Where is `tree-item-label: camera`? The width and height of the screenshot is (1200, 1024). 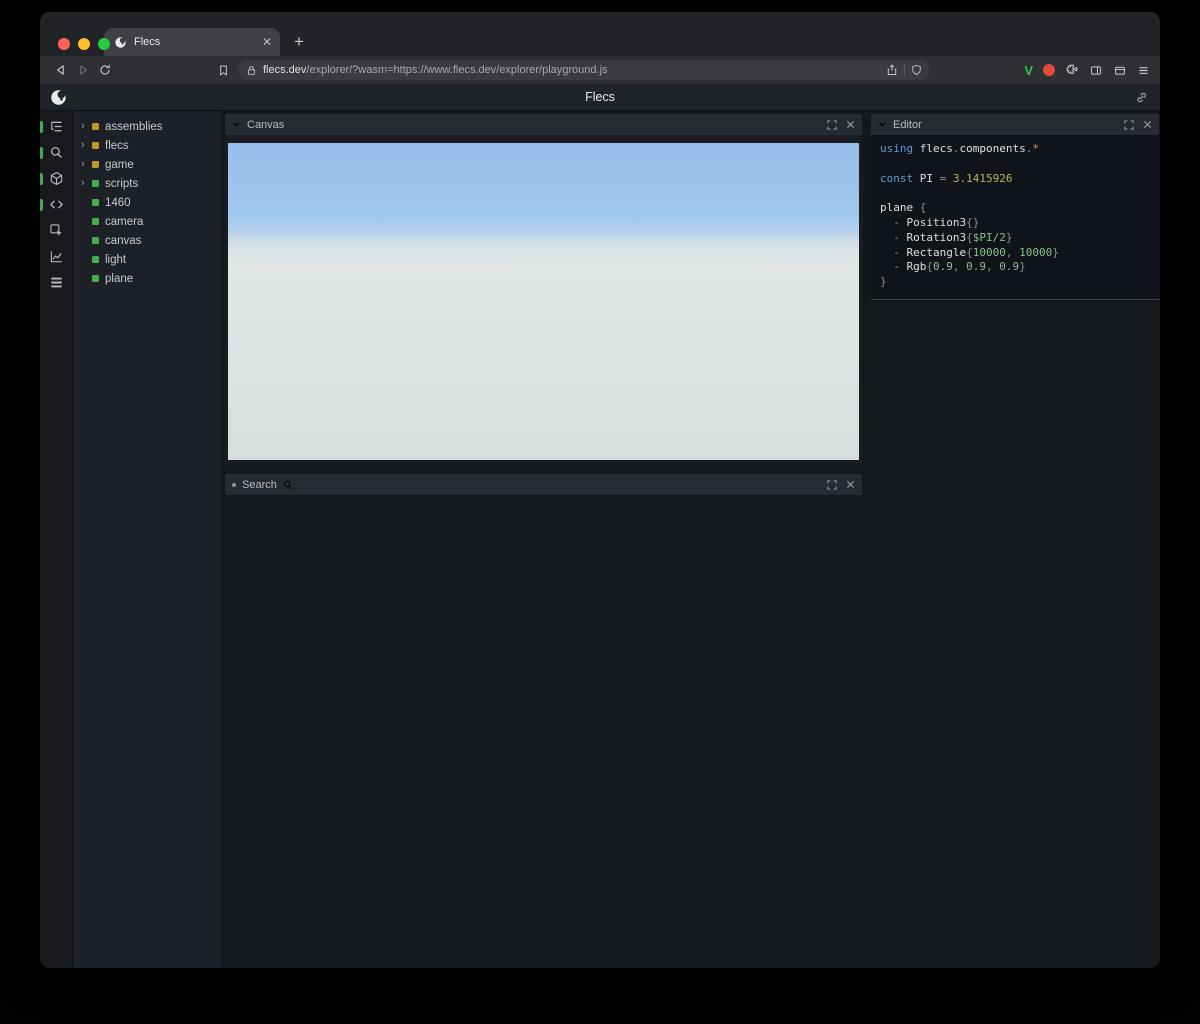 tree-item-label: camera is located at coordinates (124, 221).